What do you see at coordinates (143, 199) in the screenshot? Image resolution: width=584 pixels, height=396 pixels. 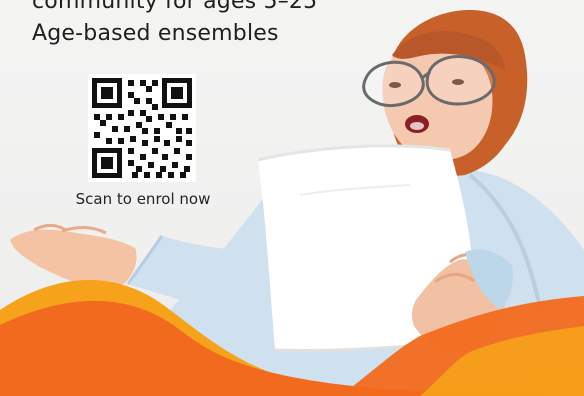 I see `scan-cta-text: Scan to enrol now` at bounding box center [143, 199].